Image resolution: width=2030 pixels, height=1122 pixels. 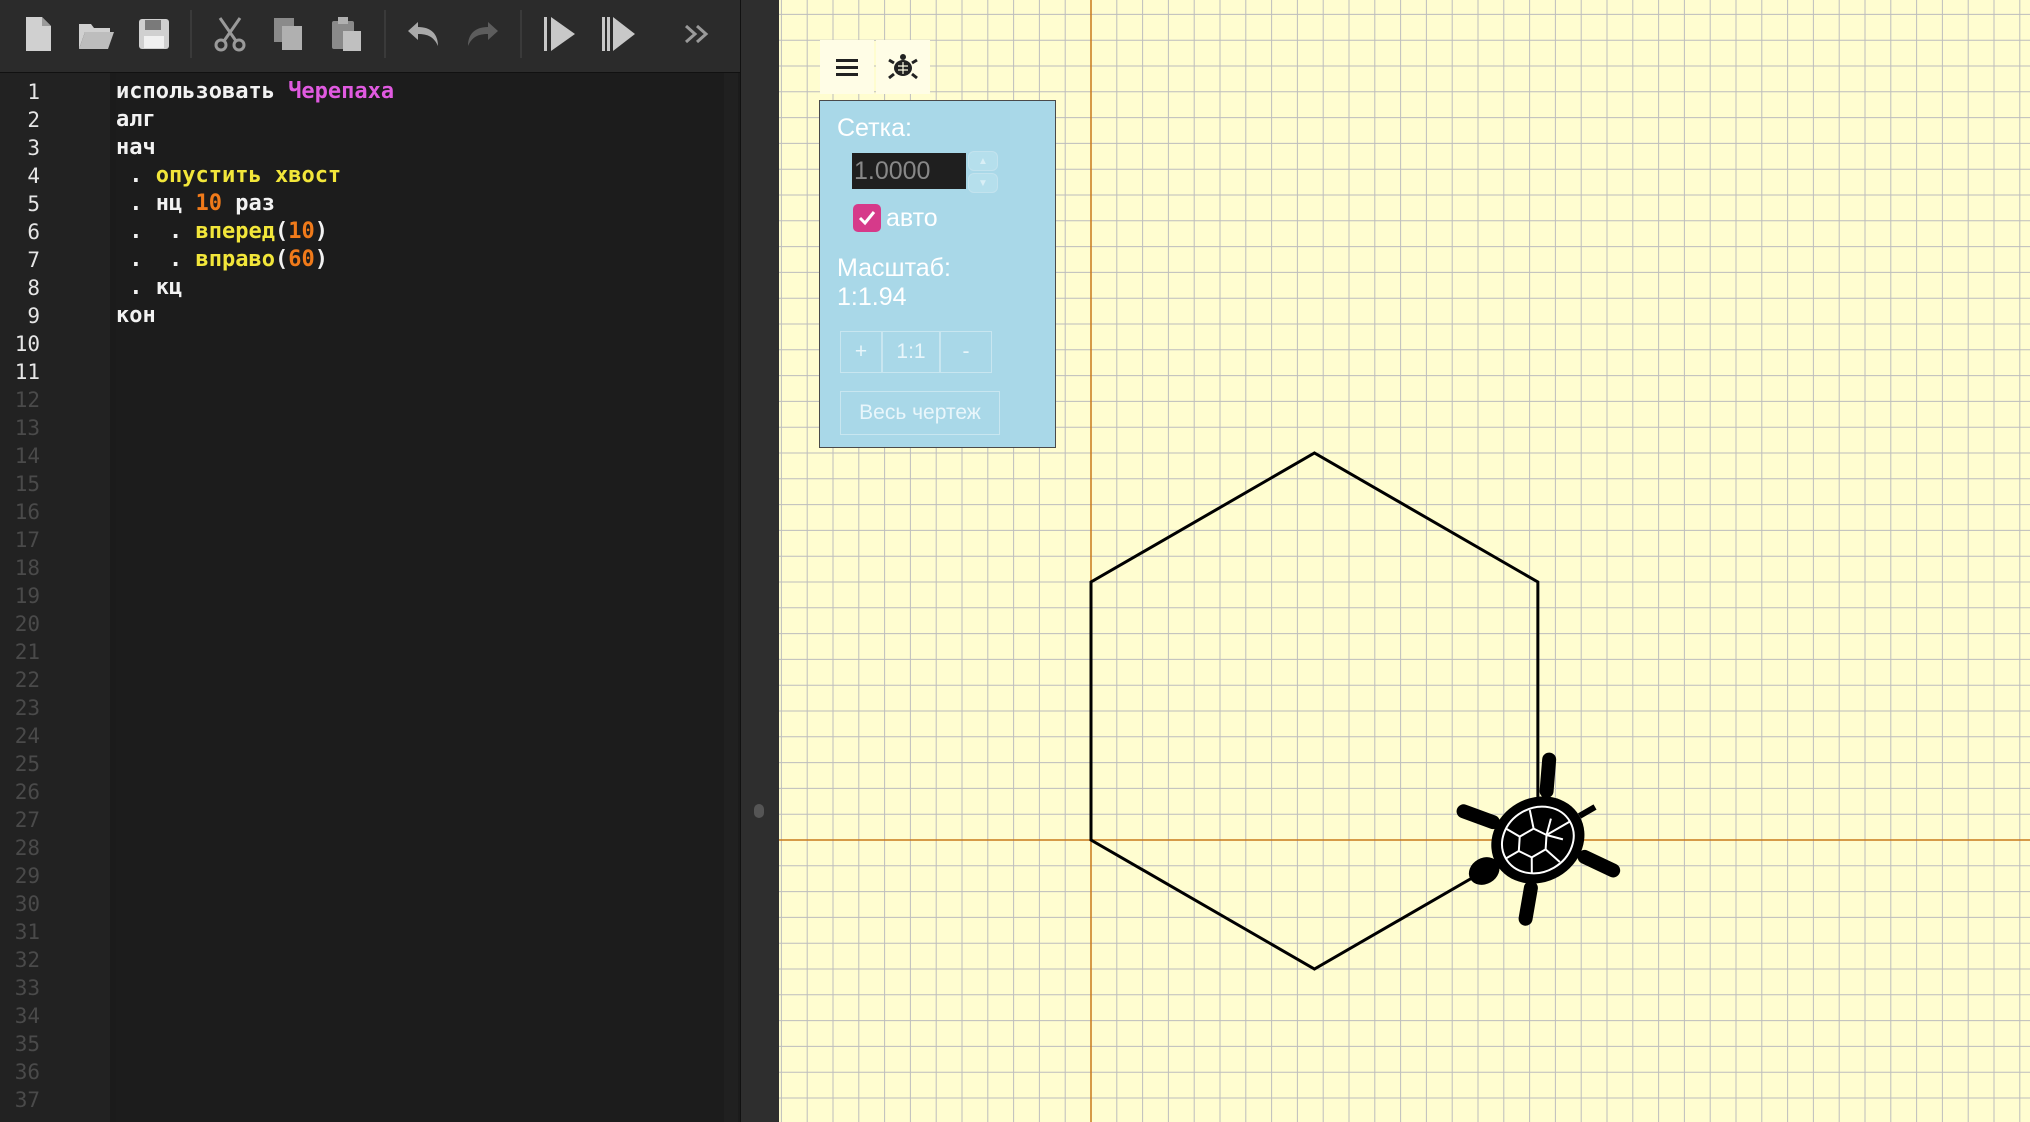 I want to click on line-number: 1, so click(x=33, y=92).